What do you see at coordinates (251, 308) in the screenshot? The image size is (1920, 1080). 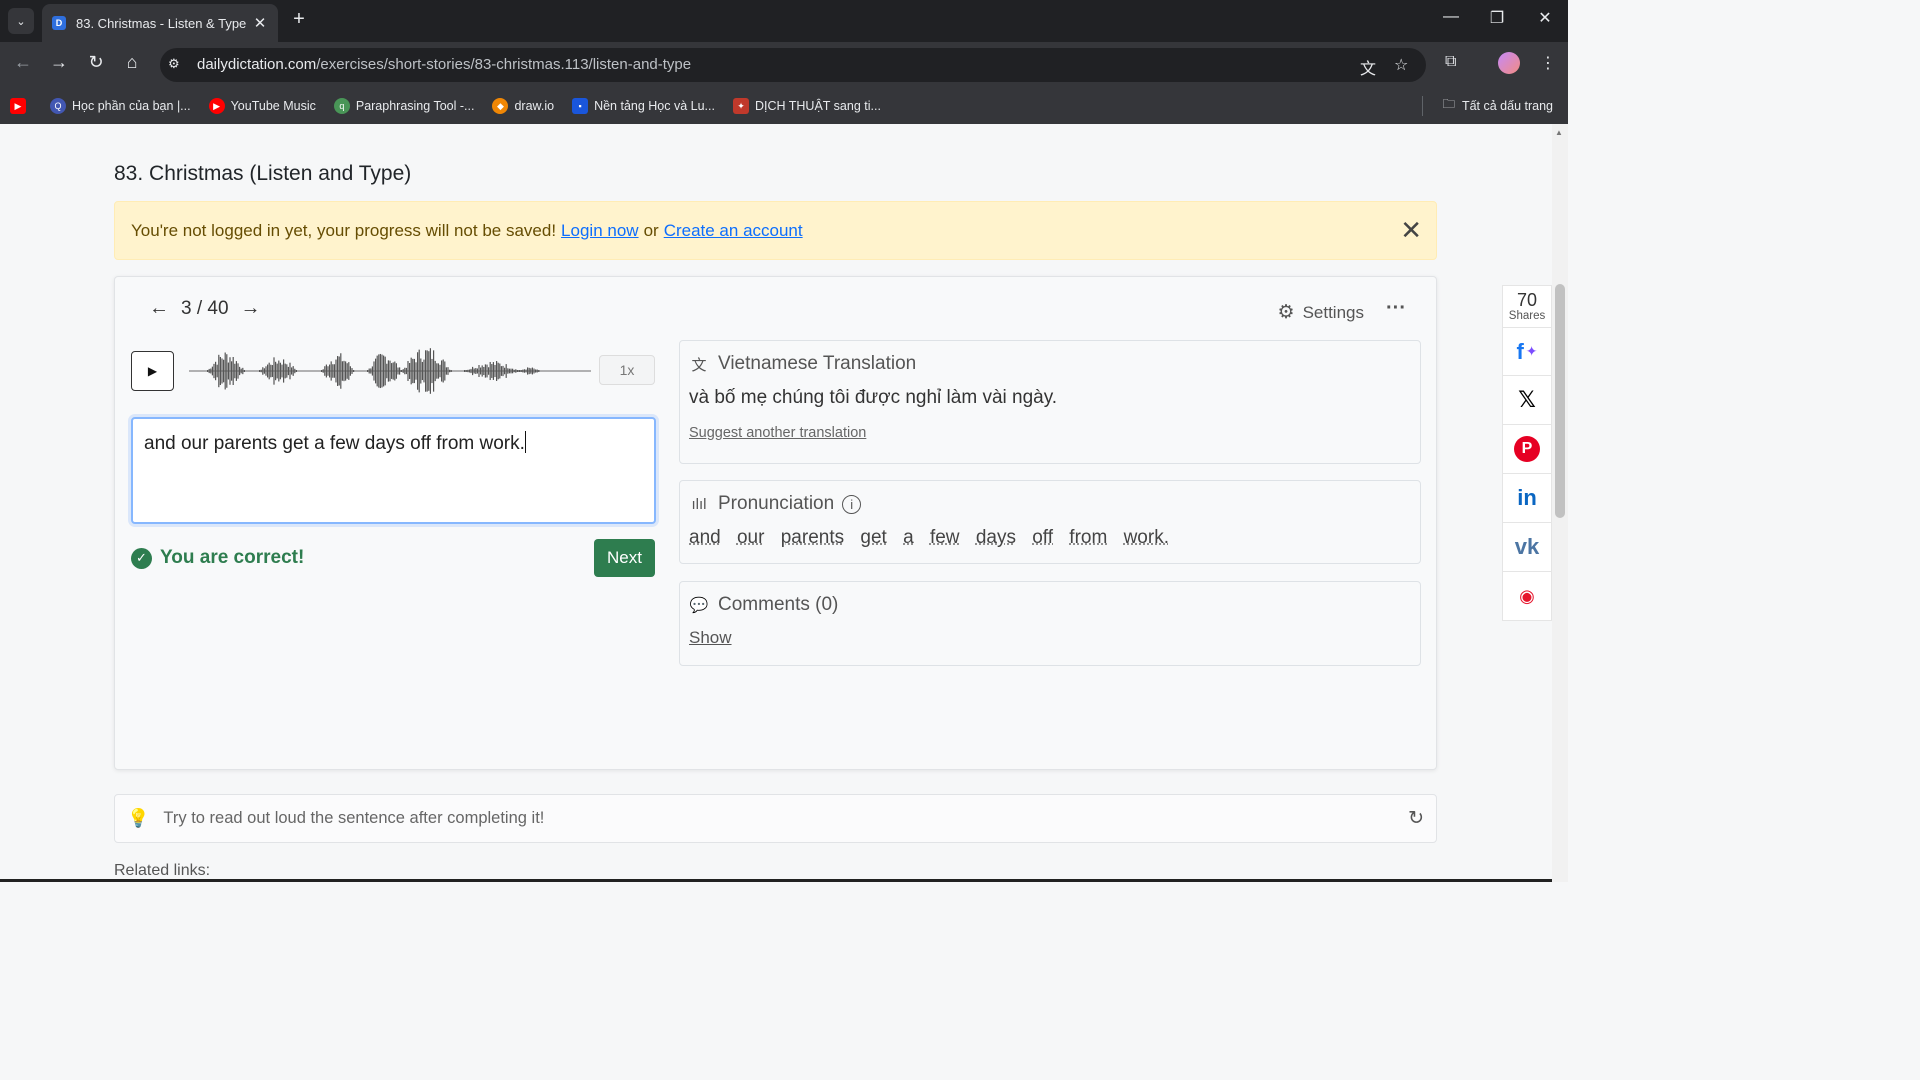 I see `next-sentence-icon: →` at bounding box center [251, 308].